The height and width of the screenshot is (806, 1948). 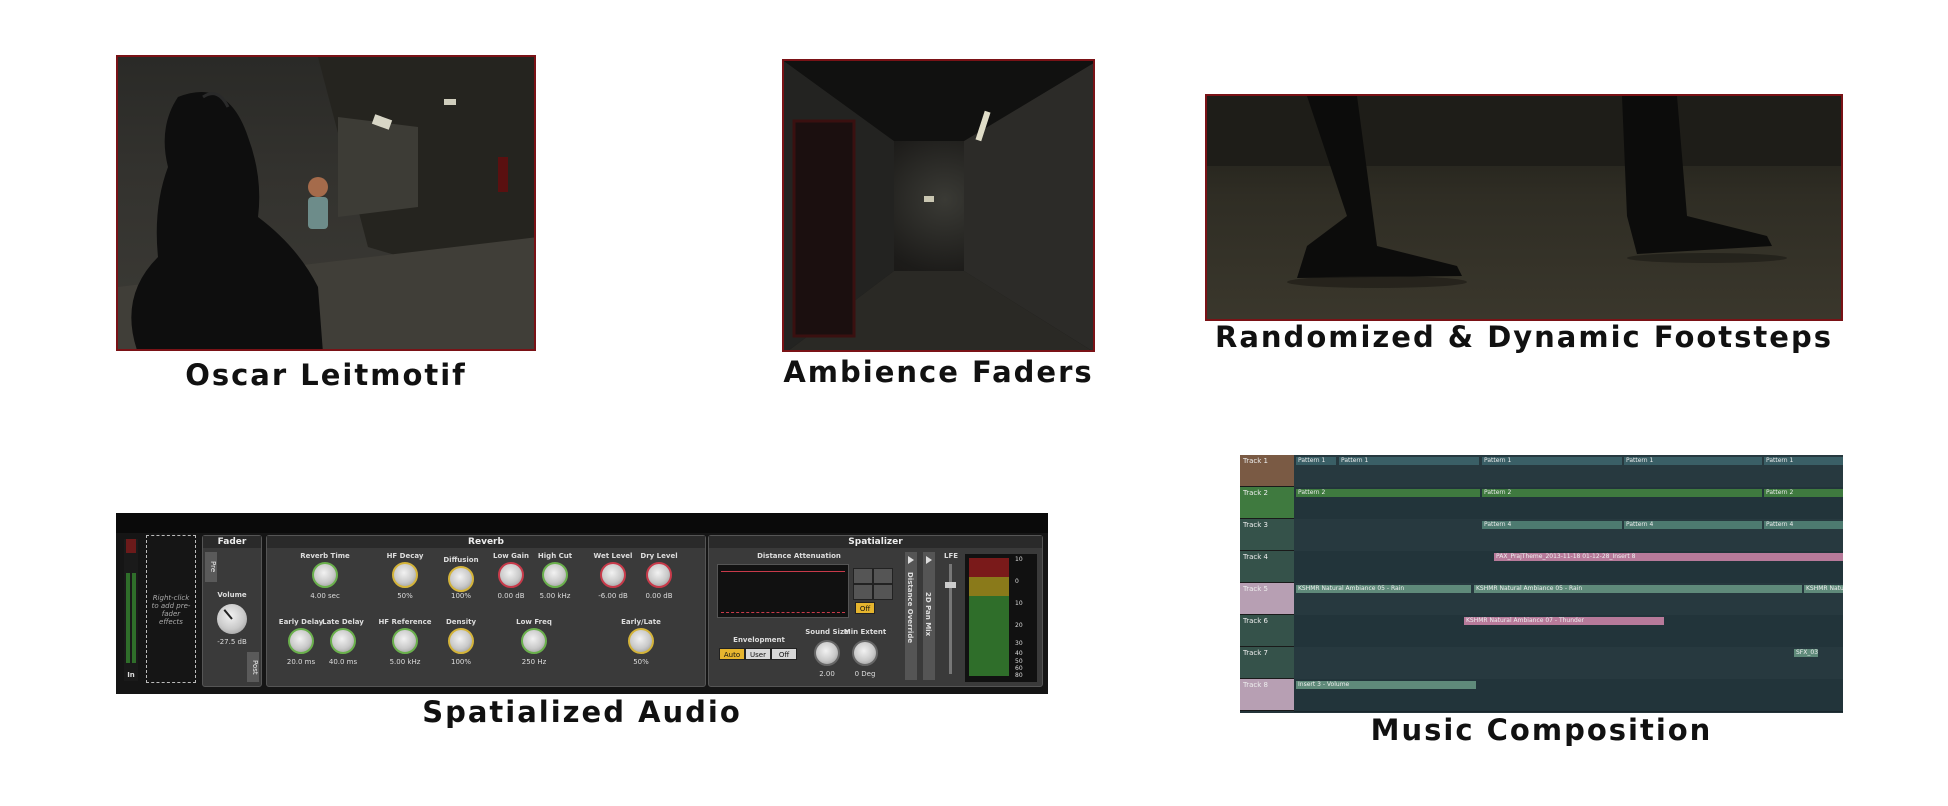 I want to click on track-header: Track 7, so click(x=1267, y=663).